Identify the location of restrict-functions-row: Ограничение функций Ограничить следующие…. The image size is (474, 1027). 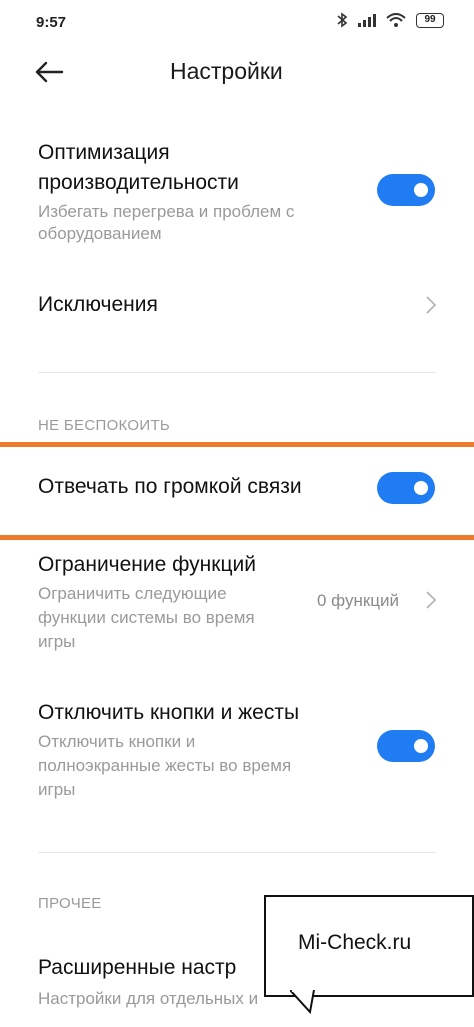
(237, 605).